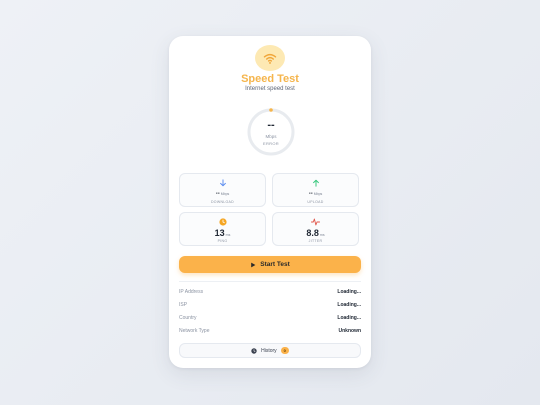  What do you see at coordinates (322, 235) in the screenshot?
I see `jitter-unit: ms` at bounding box center [322, 235].